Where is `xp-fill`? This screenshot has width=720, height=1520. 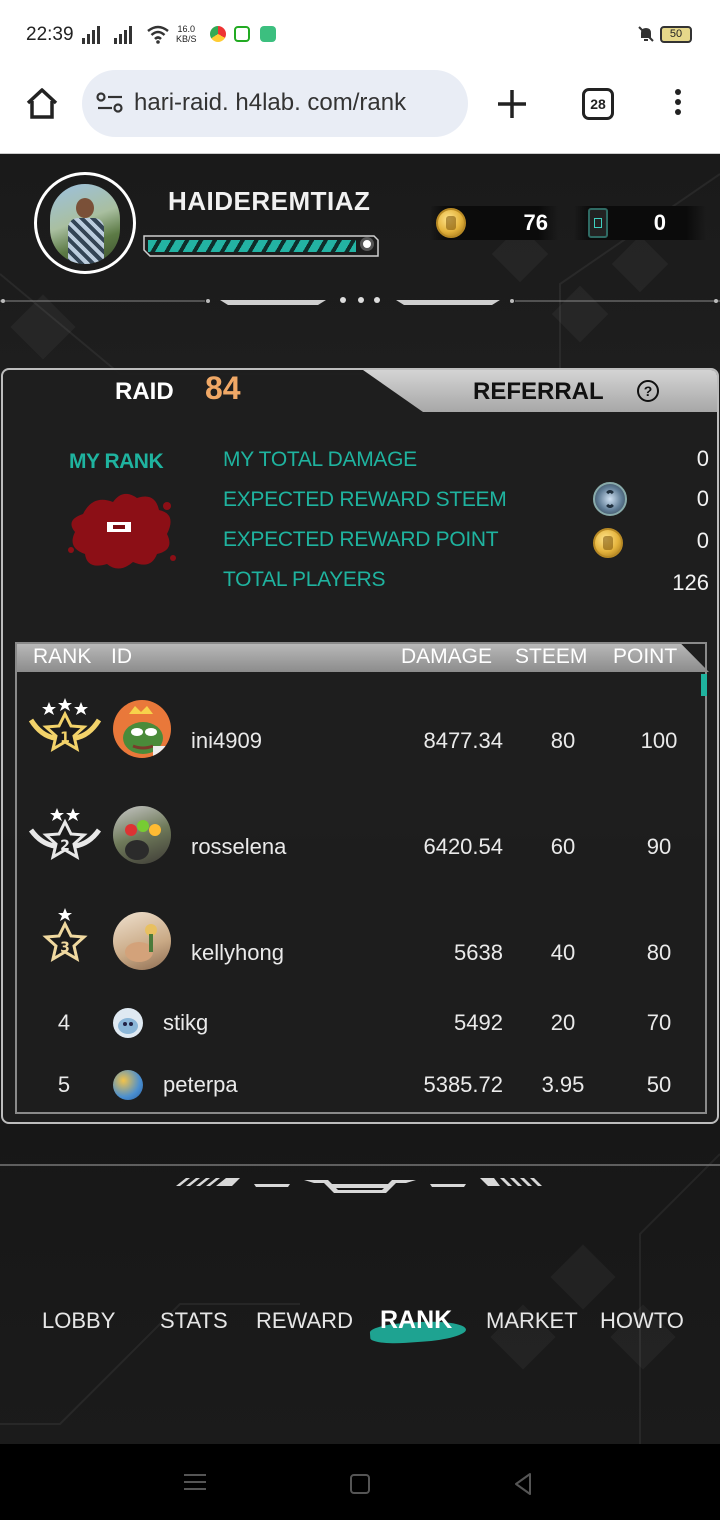 xp-fill is located at coordinates (252, 246).